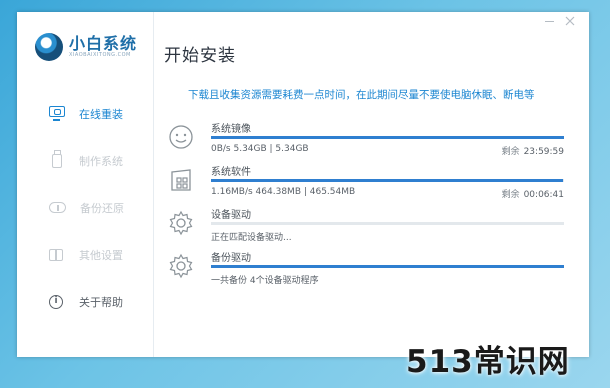 The width and height of the screenshot is (610, 388). What do you see at coordinates (57, 158) in the screenshot?
I see `usb-drive-icon` at bounding box center [57, 158].